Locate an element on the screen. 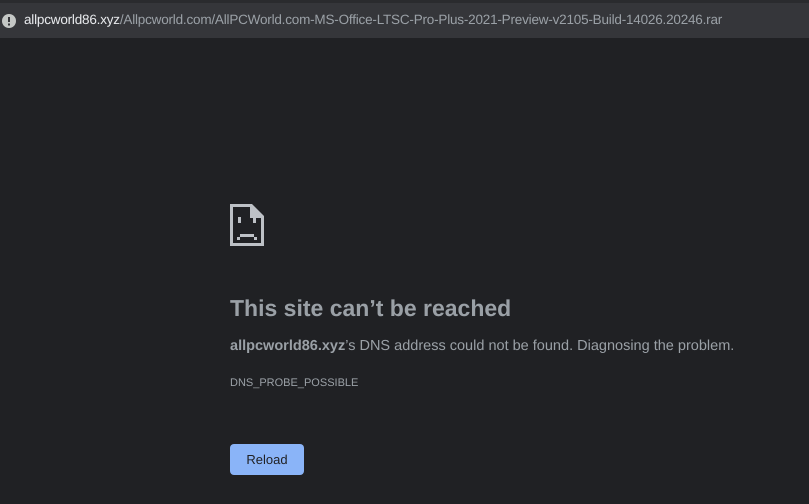 The height and width of the screenshot is (504, 809). address-bar: allpcworld86.xyz/Allpcworld.com/AllPCWorld.com-MS-Office-LTSC-Pro-Plus-2021-Preview-v2105-Build-14026.20246.rar is located at coordinates (404, 19).